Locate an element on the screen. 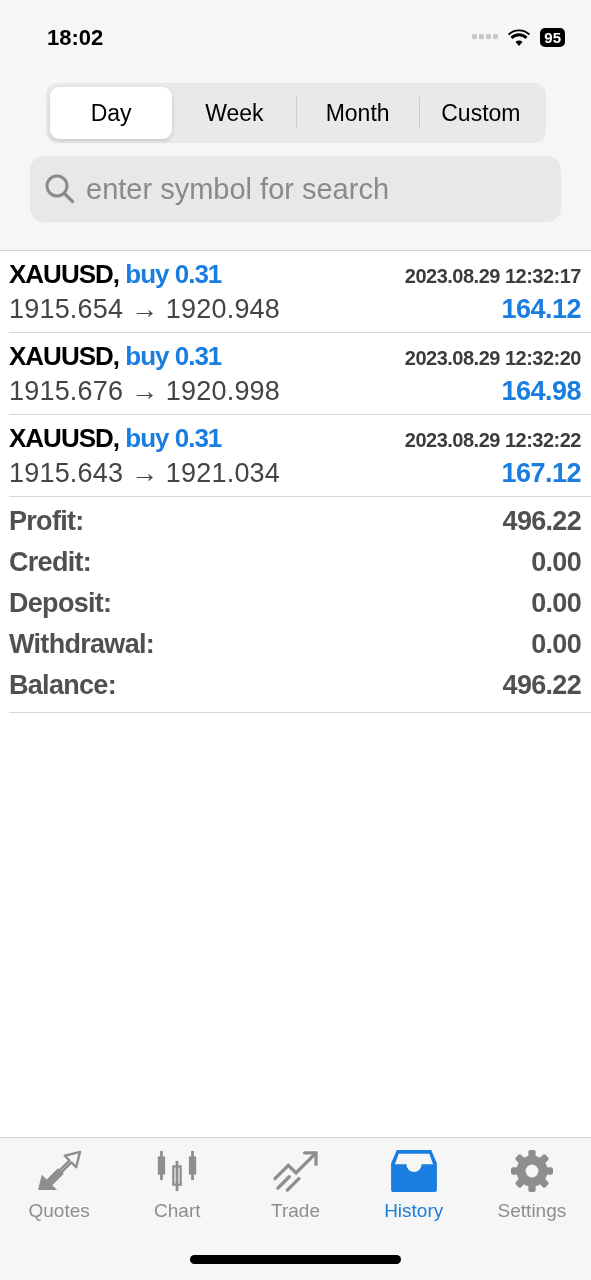 This screenshot has width=591, height=1280. tab-bar-item: Trade is located at coordinates (295, 1186).